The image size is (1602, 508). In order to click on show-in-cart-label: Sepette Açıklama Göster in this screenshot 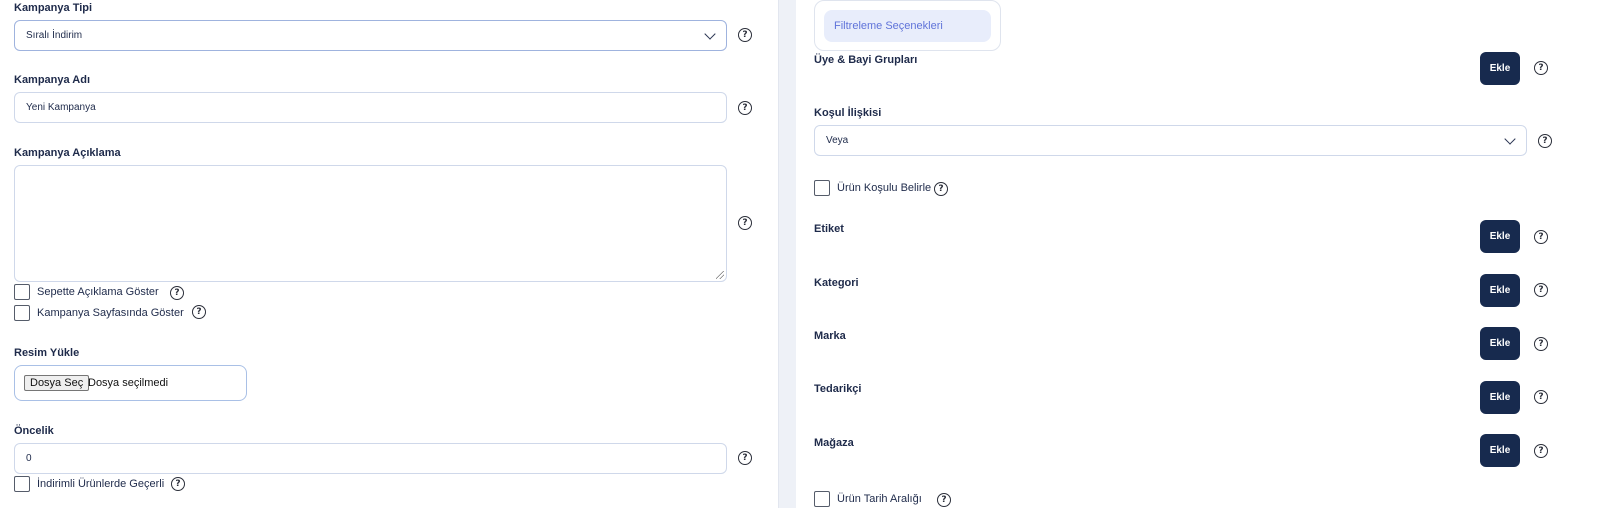, I will do `click(98, 292)`.